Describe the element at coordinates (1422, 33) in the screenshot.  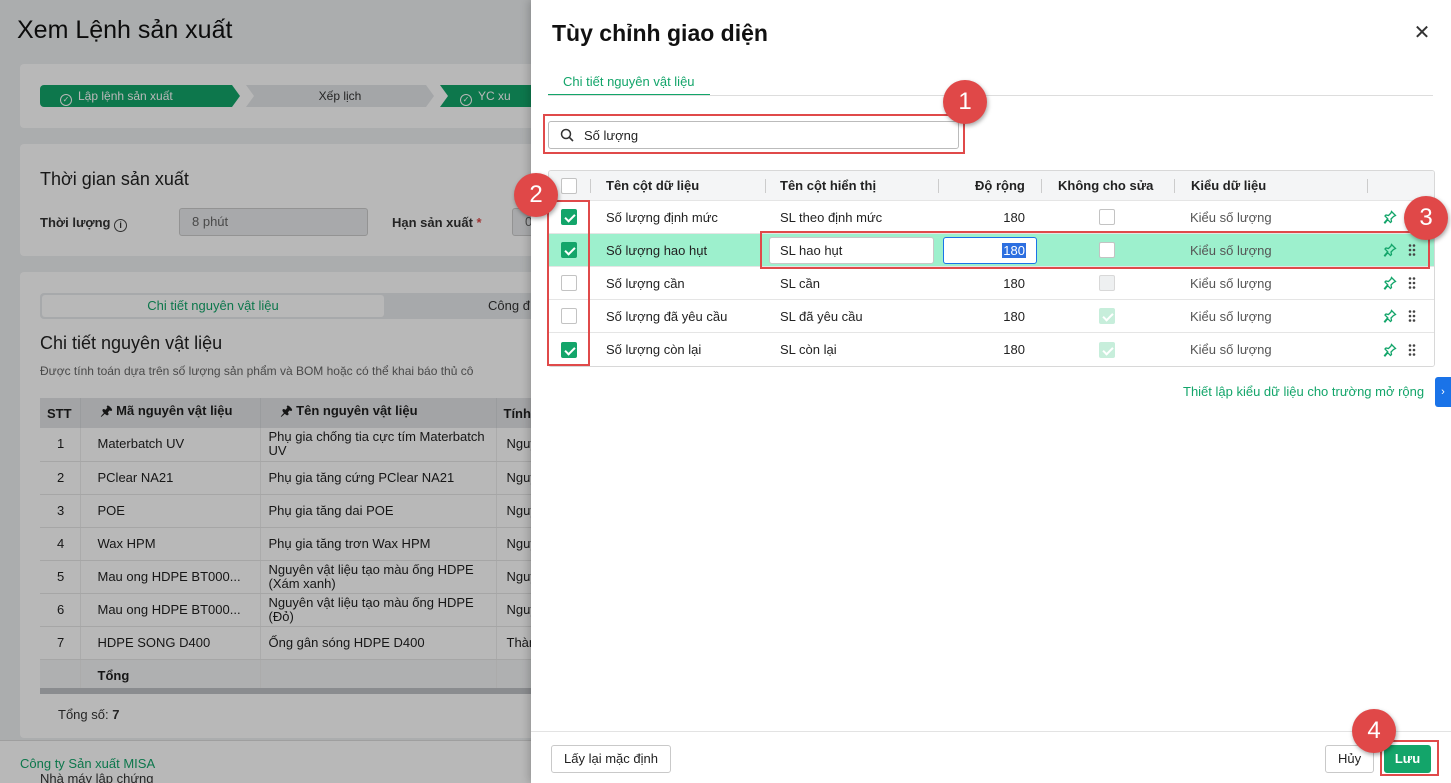
I see `close-icon: ✕` at that location.